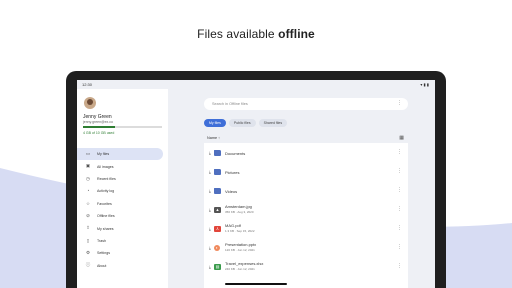  I want to click on sidebar-item-favorites: ☆ Favorites, so click(120, 204).